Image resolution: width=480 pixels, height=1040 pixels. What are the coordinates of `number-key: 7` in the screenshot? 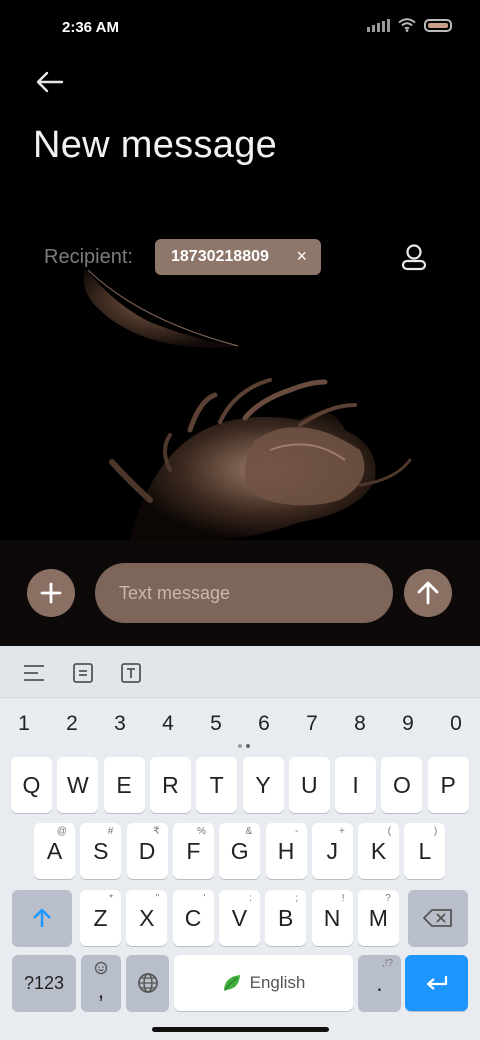 It's located at (312, 724).